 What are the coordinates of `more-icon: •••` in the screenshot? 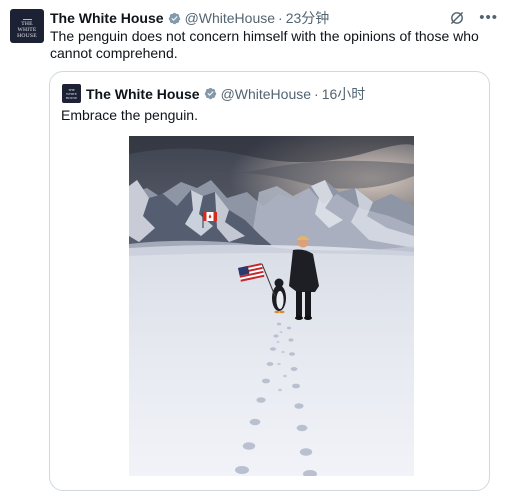 It's located at (488, 17).